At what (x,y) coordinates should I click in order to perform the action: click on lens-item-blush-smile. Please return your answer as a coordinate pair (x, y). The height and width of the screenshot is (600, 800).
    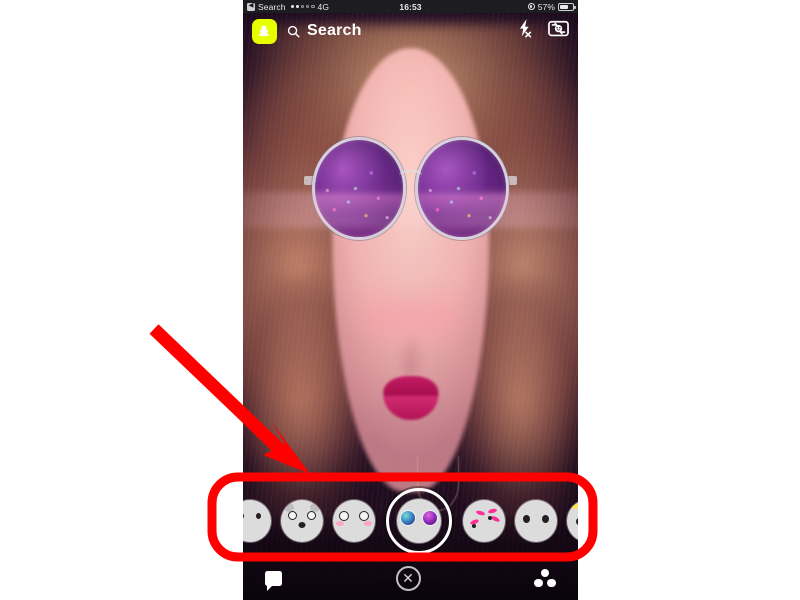
    Looking at the image, I should click on (354, 521).